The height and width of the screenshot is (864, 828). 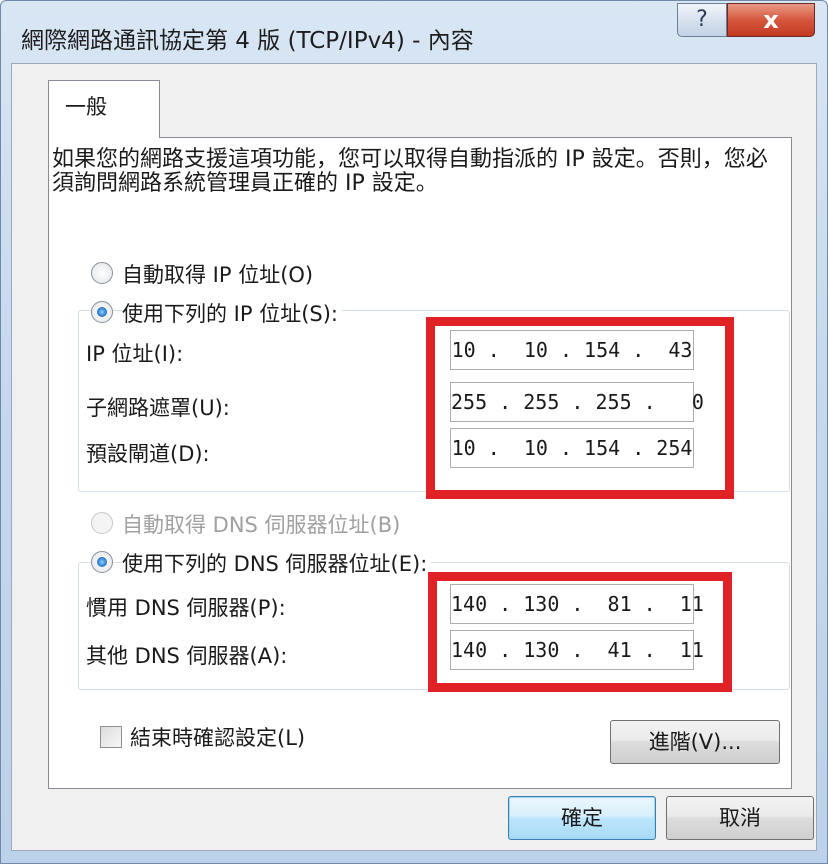 I want to click on title-bar: 網際網路通訊協定第 4 版 (TCP/IPv4) - 內容 ? x, so click(x=414, y=33).